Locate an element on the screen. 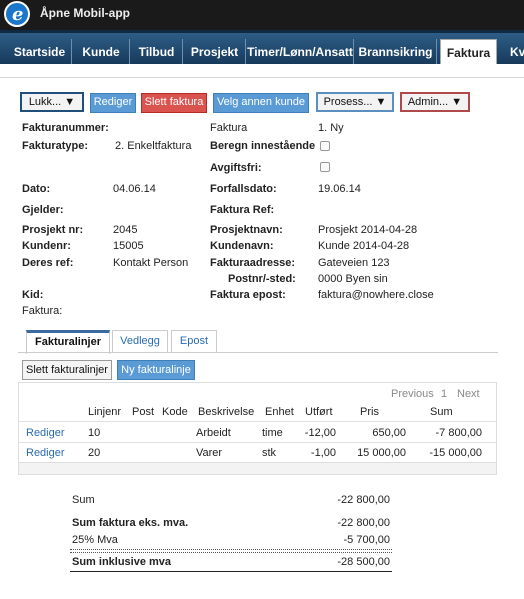  fakturanummer-label: Fakturanummer: is located at coordinates (65, 128).